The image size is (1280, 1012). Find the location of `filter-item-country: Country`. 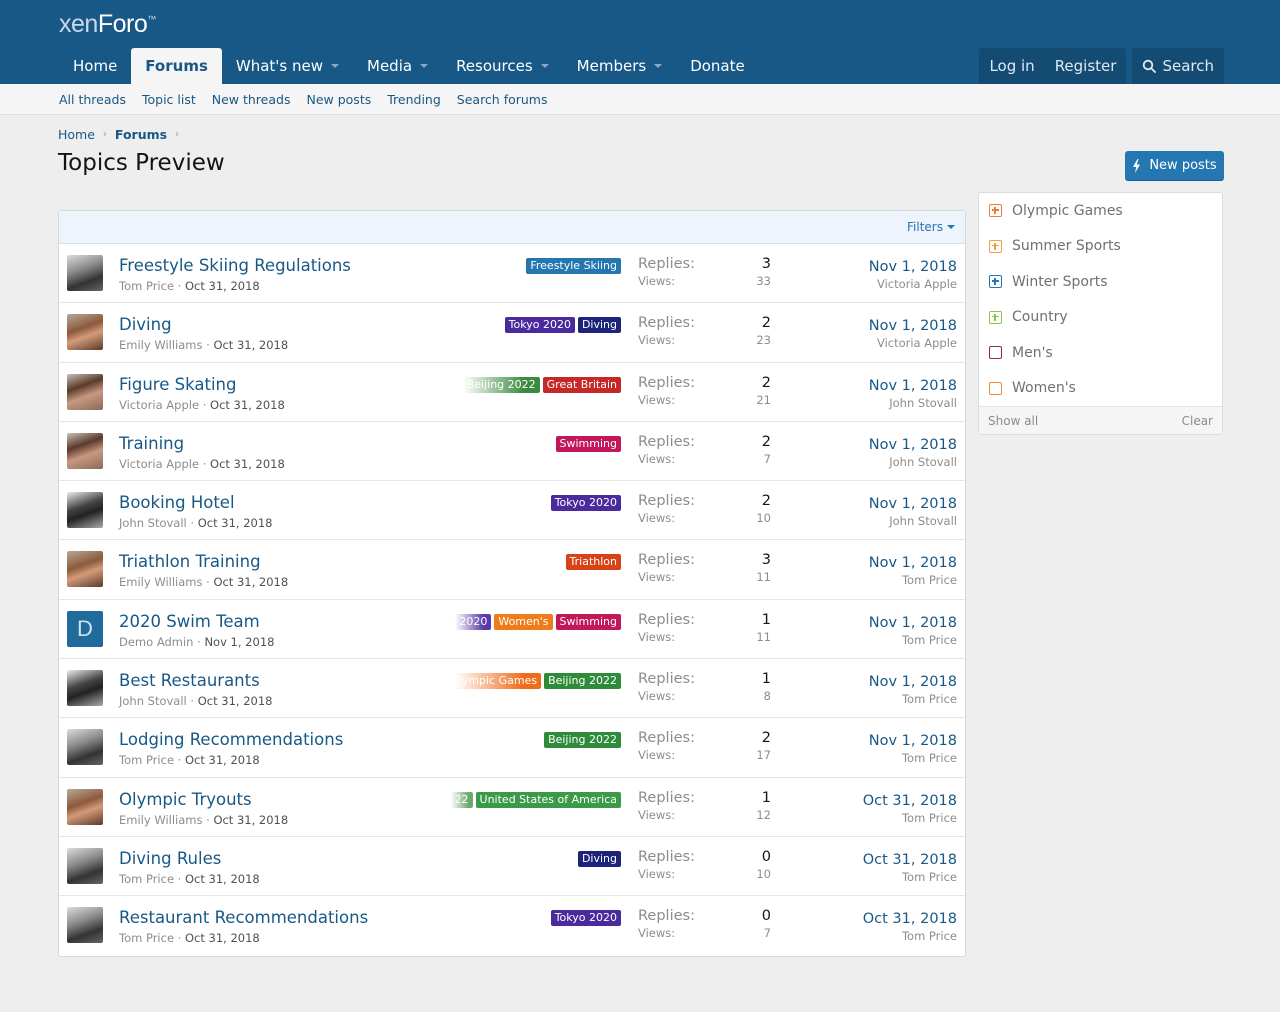

filter-item-country: Country is located at coordinates (1100, 318).